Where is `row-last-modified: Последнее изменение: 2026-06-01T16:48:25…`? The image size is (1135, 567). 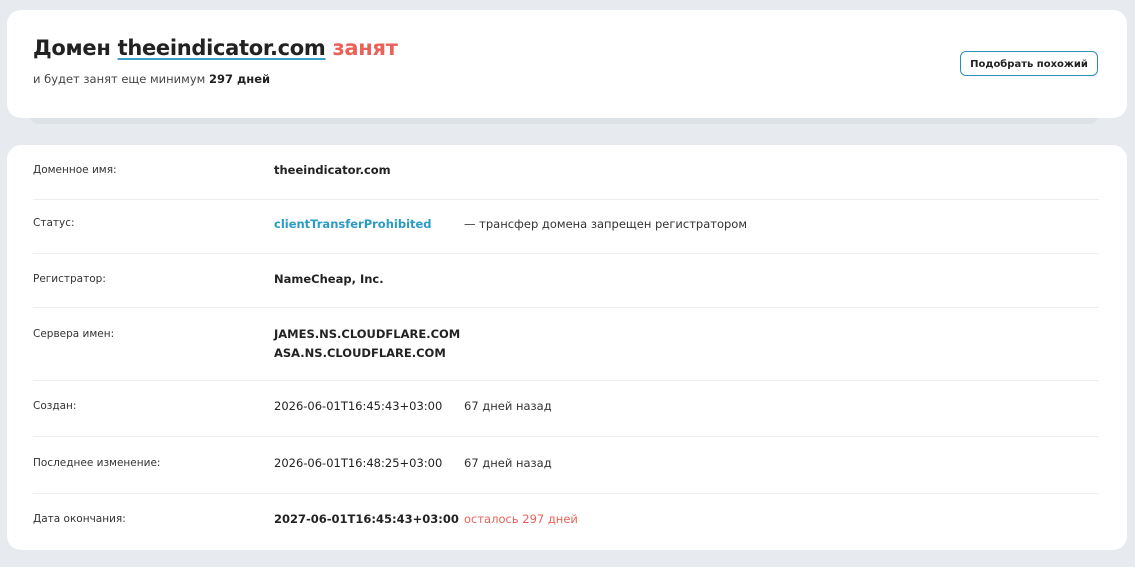
row-last-modified: Последнее изменение: 2026-06-01T16:48:25… is located at coordinates (566, 465).